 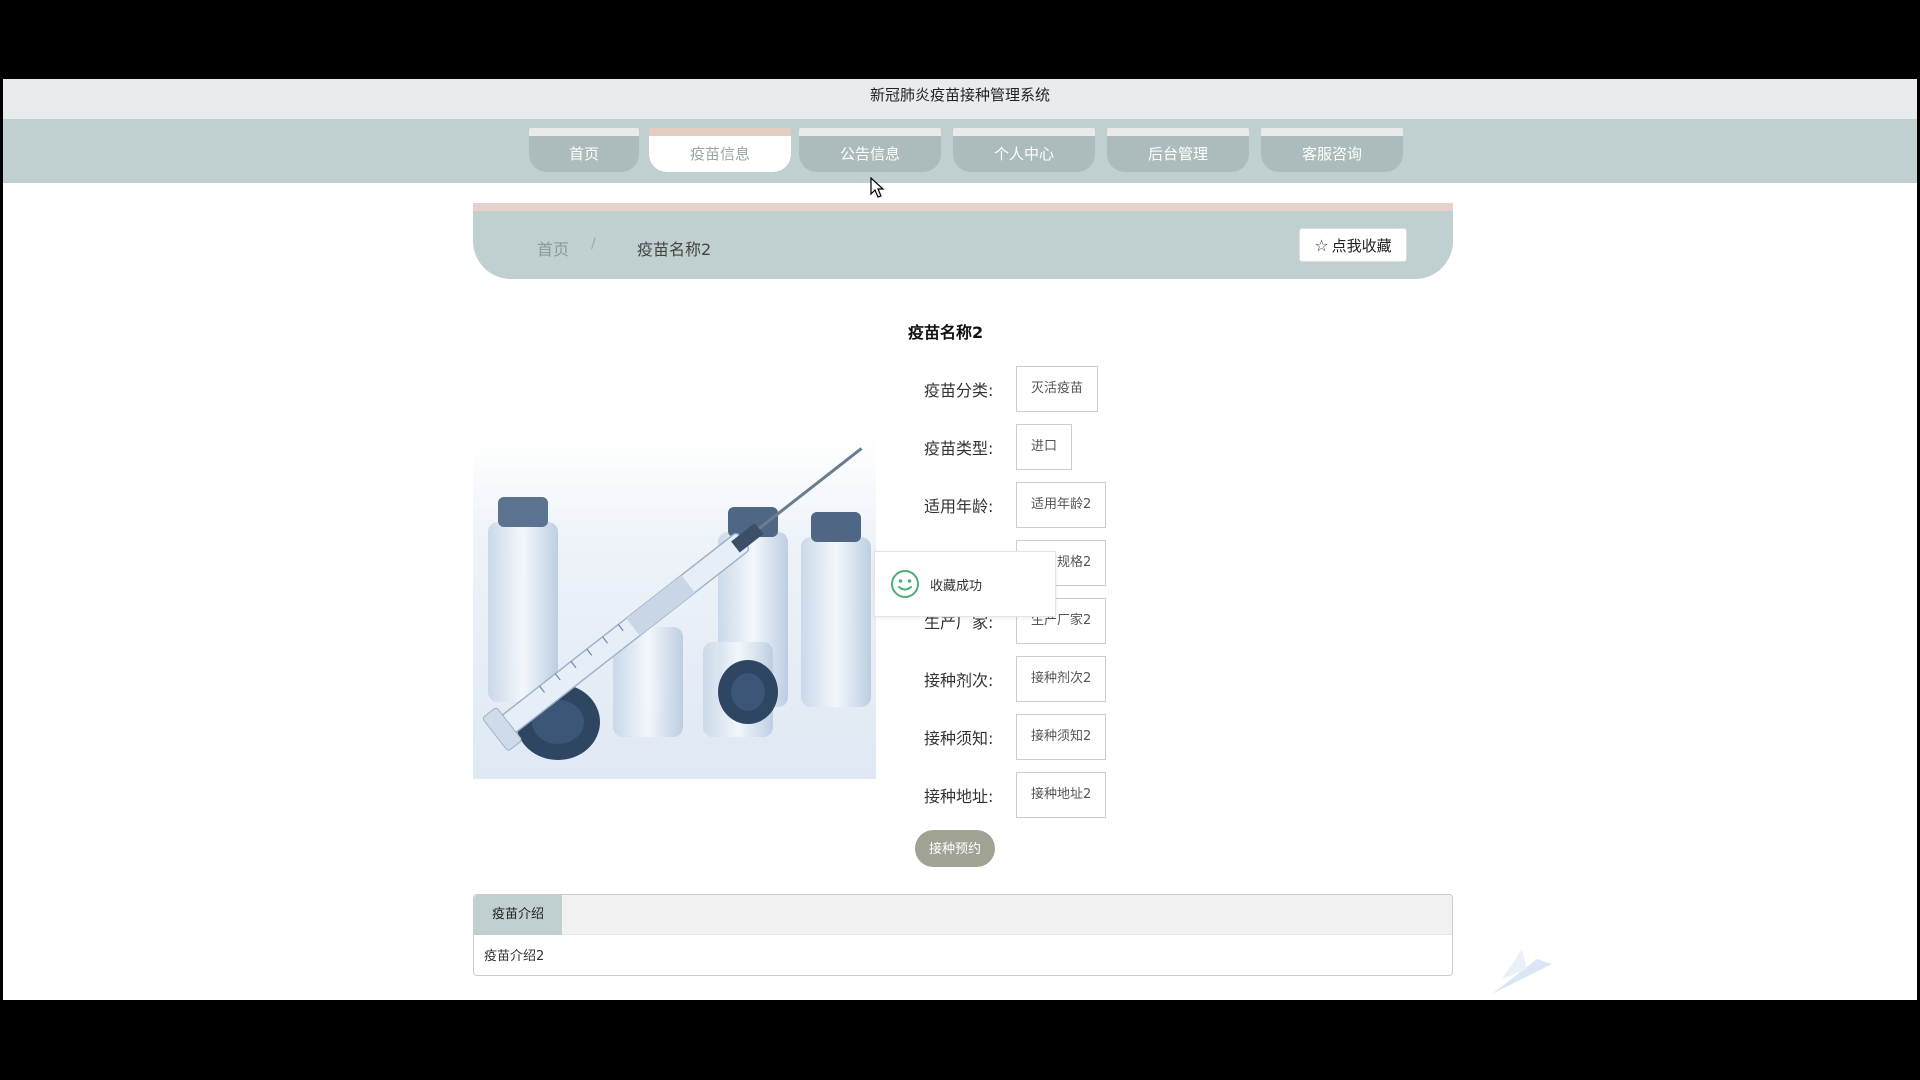 What do you see at coordinates (998, 447) in the screenshot?
I see `field-row-type: 疫苗类型: 进口` at bounding box center [998, 447].